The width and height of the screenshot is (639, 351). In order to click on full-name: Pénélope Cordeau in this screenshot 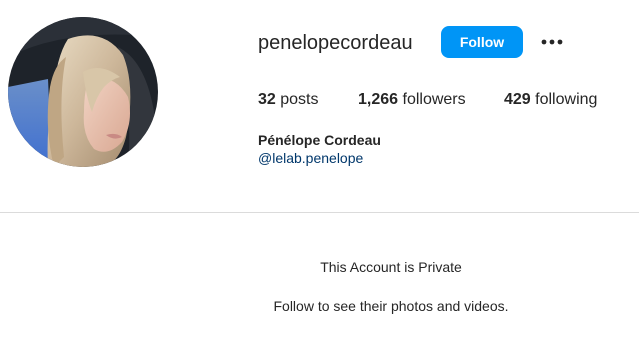, I will do `click(319, 140)`.